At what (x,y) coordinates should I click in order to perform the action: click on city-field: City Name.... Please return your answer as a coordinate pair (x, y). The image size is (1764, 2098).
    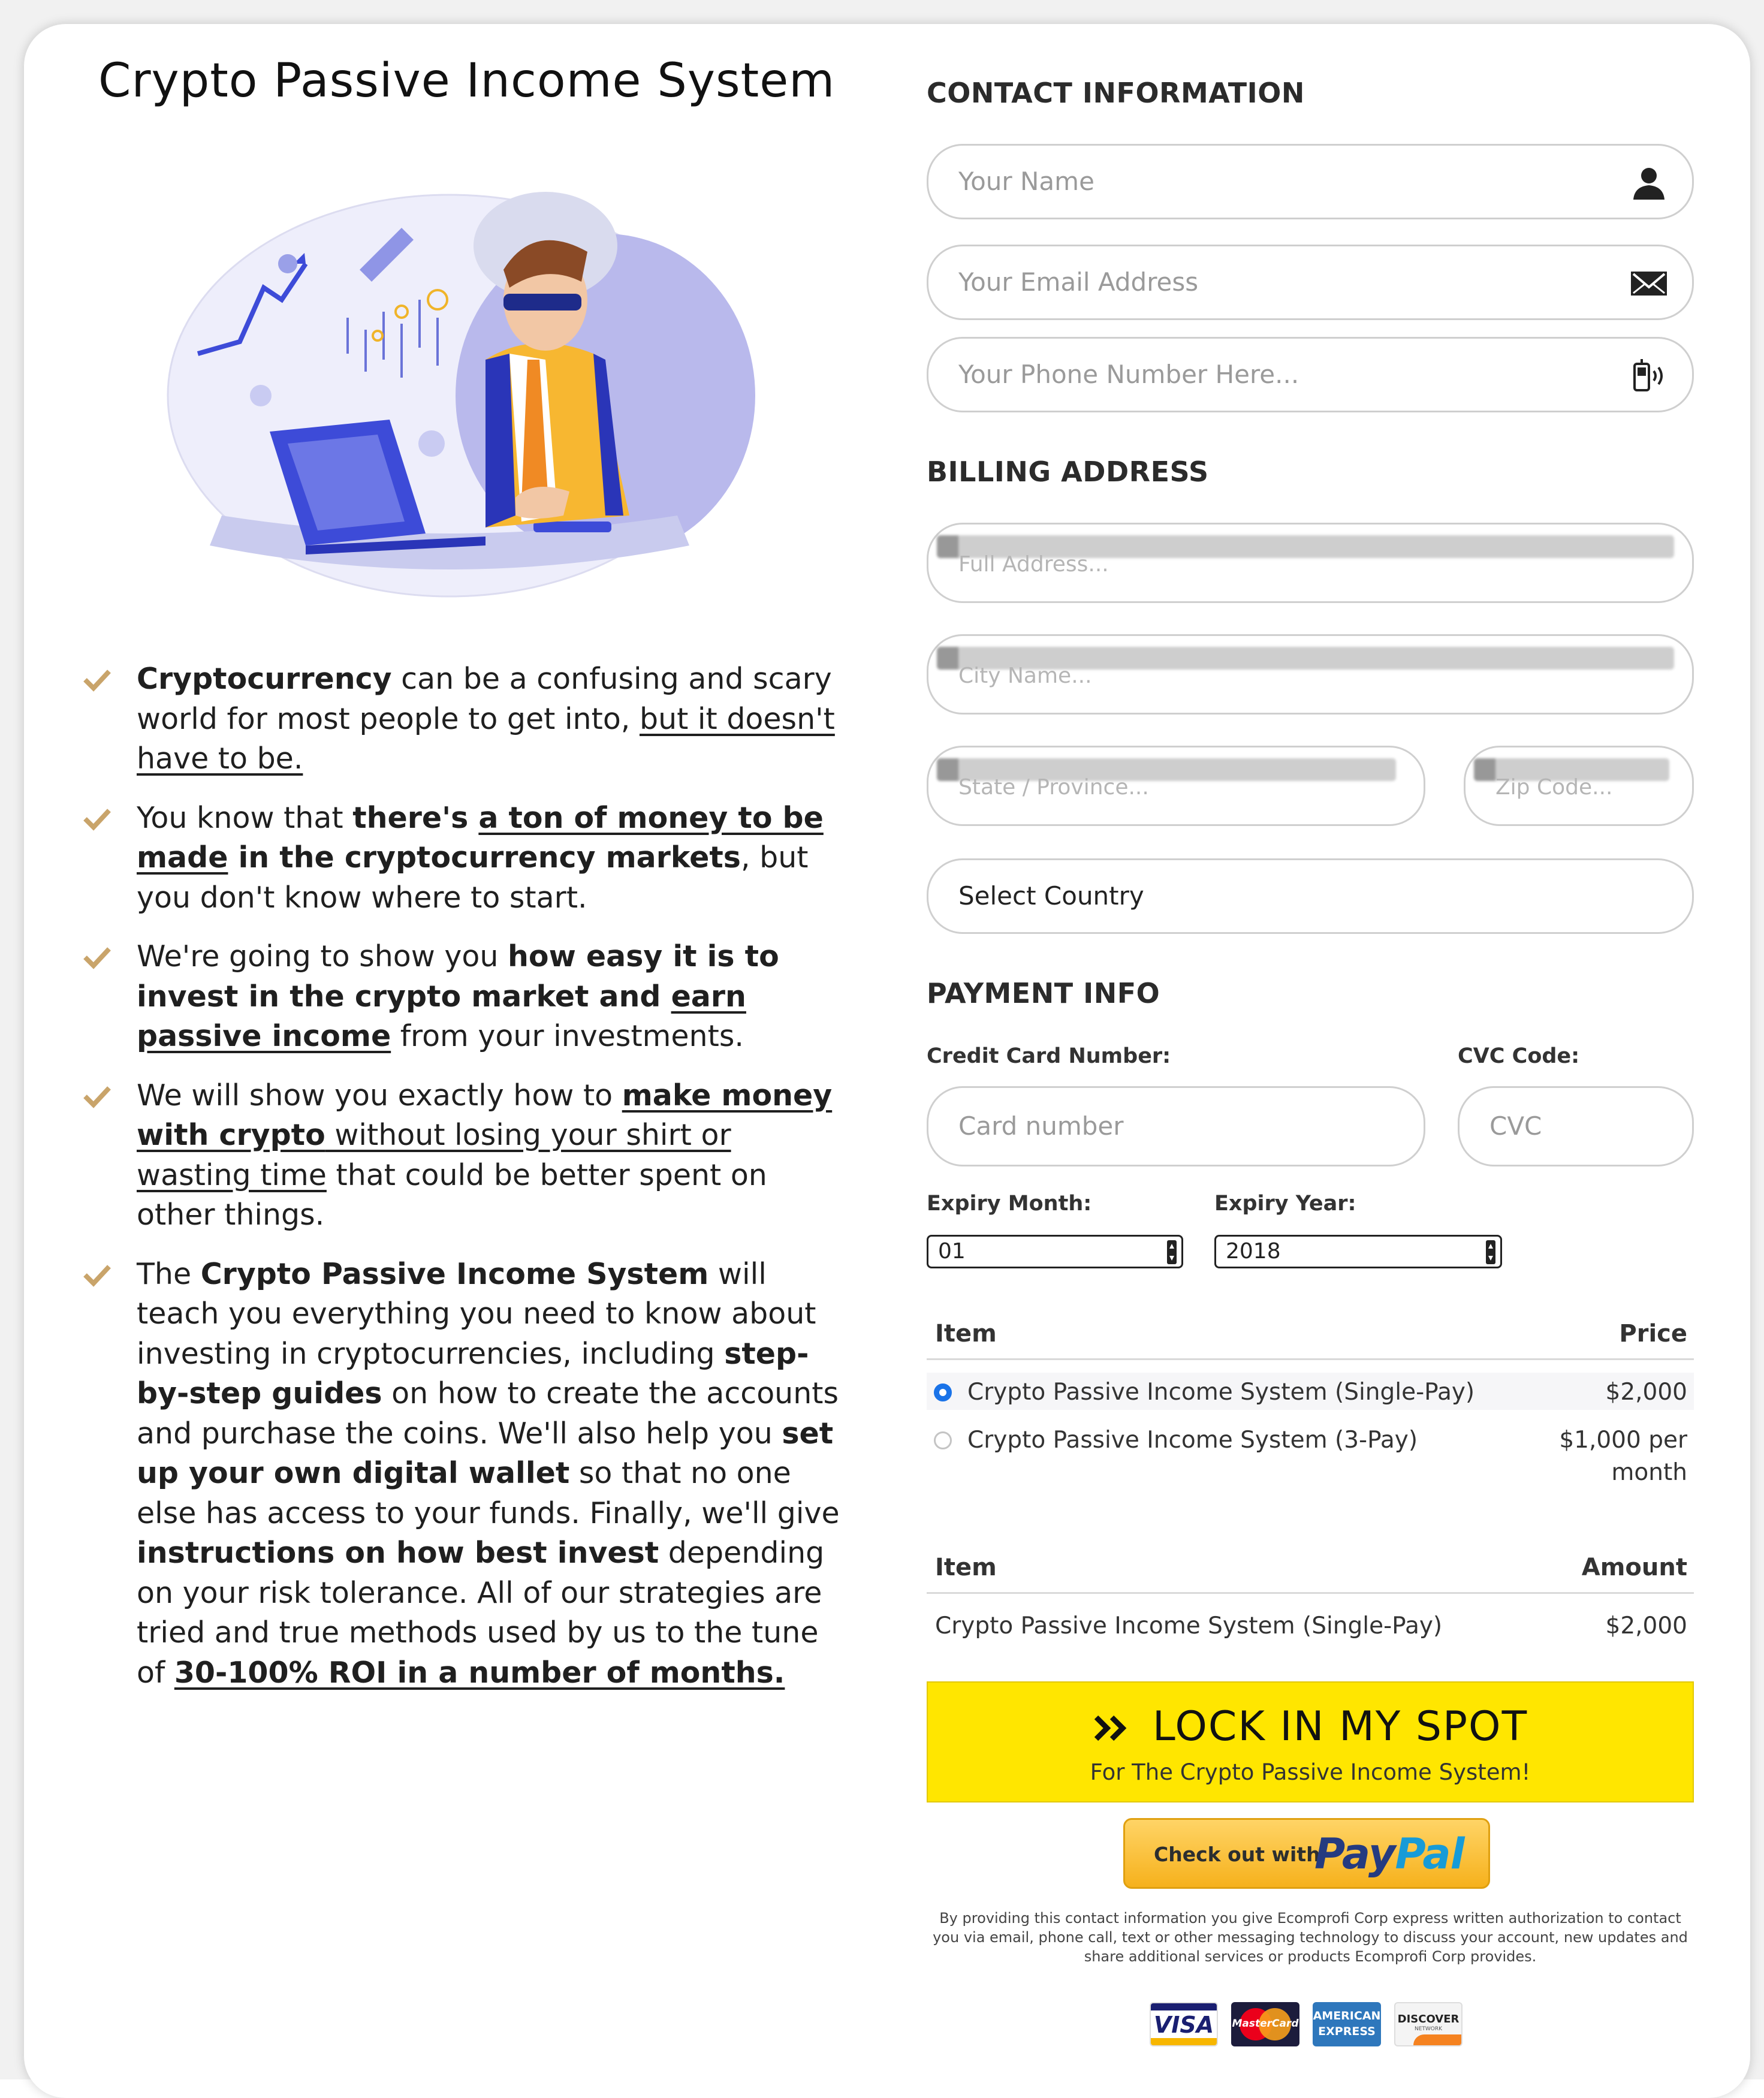
    Looking at the image, I should click on (1310, 674).